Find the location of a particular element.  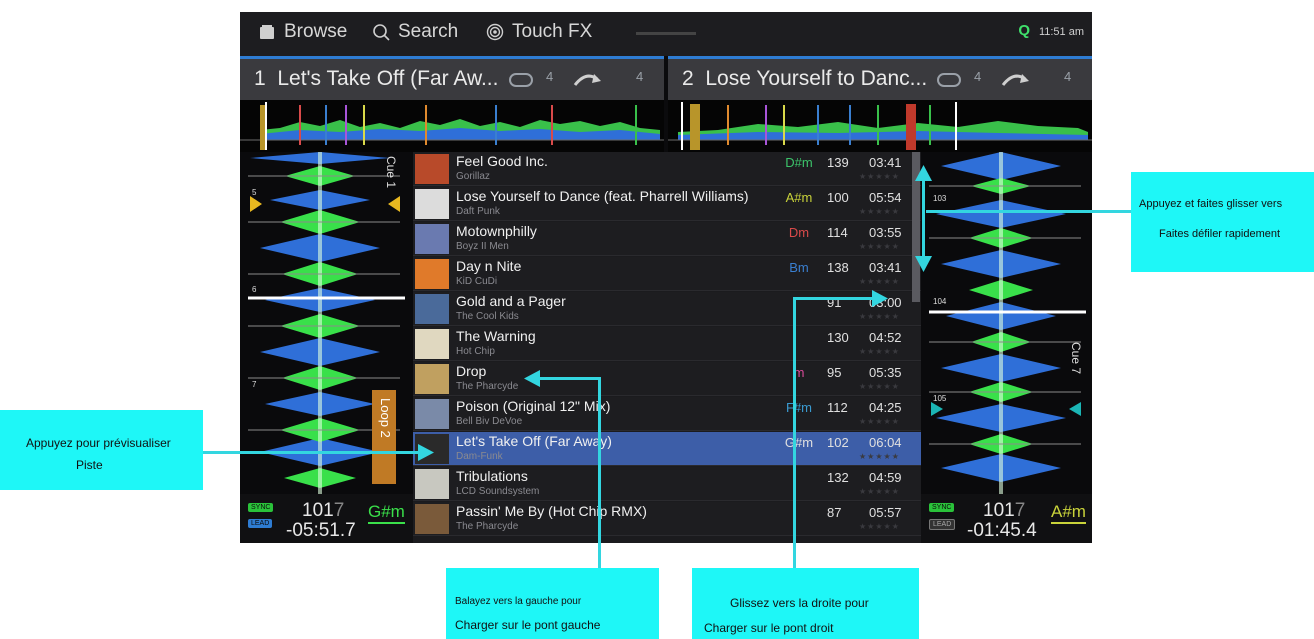

track-artist: The Cool Kids is located at coordinates (487, 316).